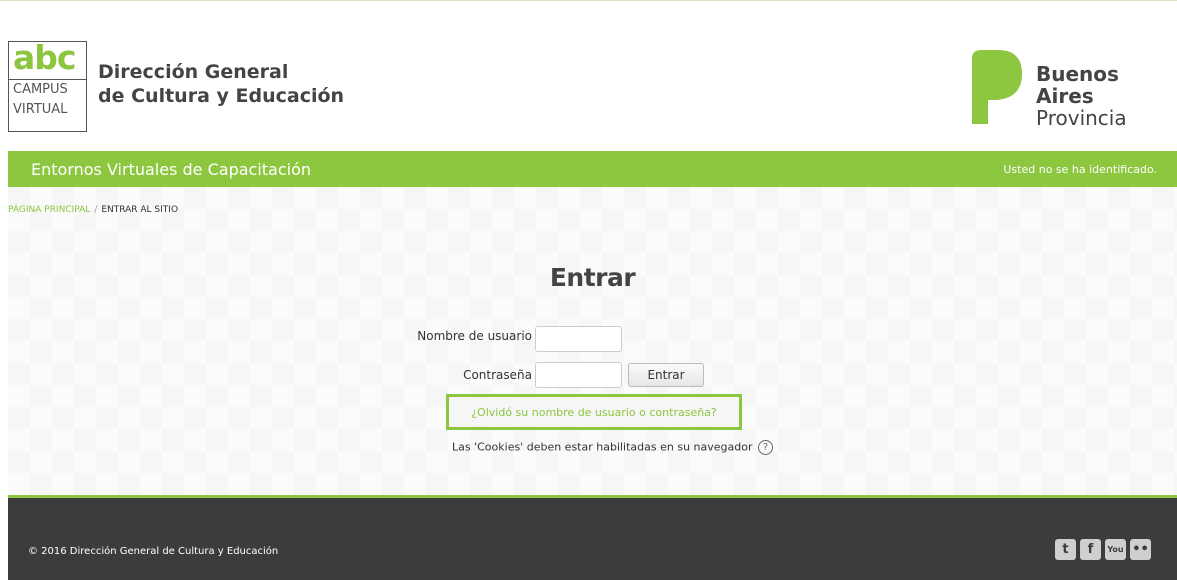 This screenshot has height=580, width=1177. I want to click on org-title: Dirección General de Cultura y Educación, so click(221, 84).